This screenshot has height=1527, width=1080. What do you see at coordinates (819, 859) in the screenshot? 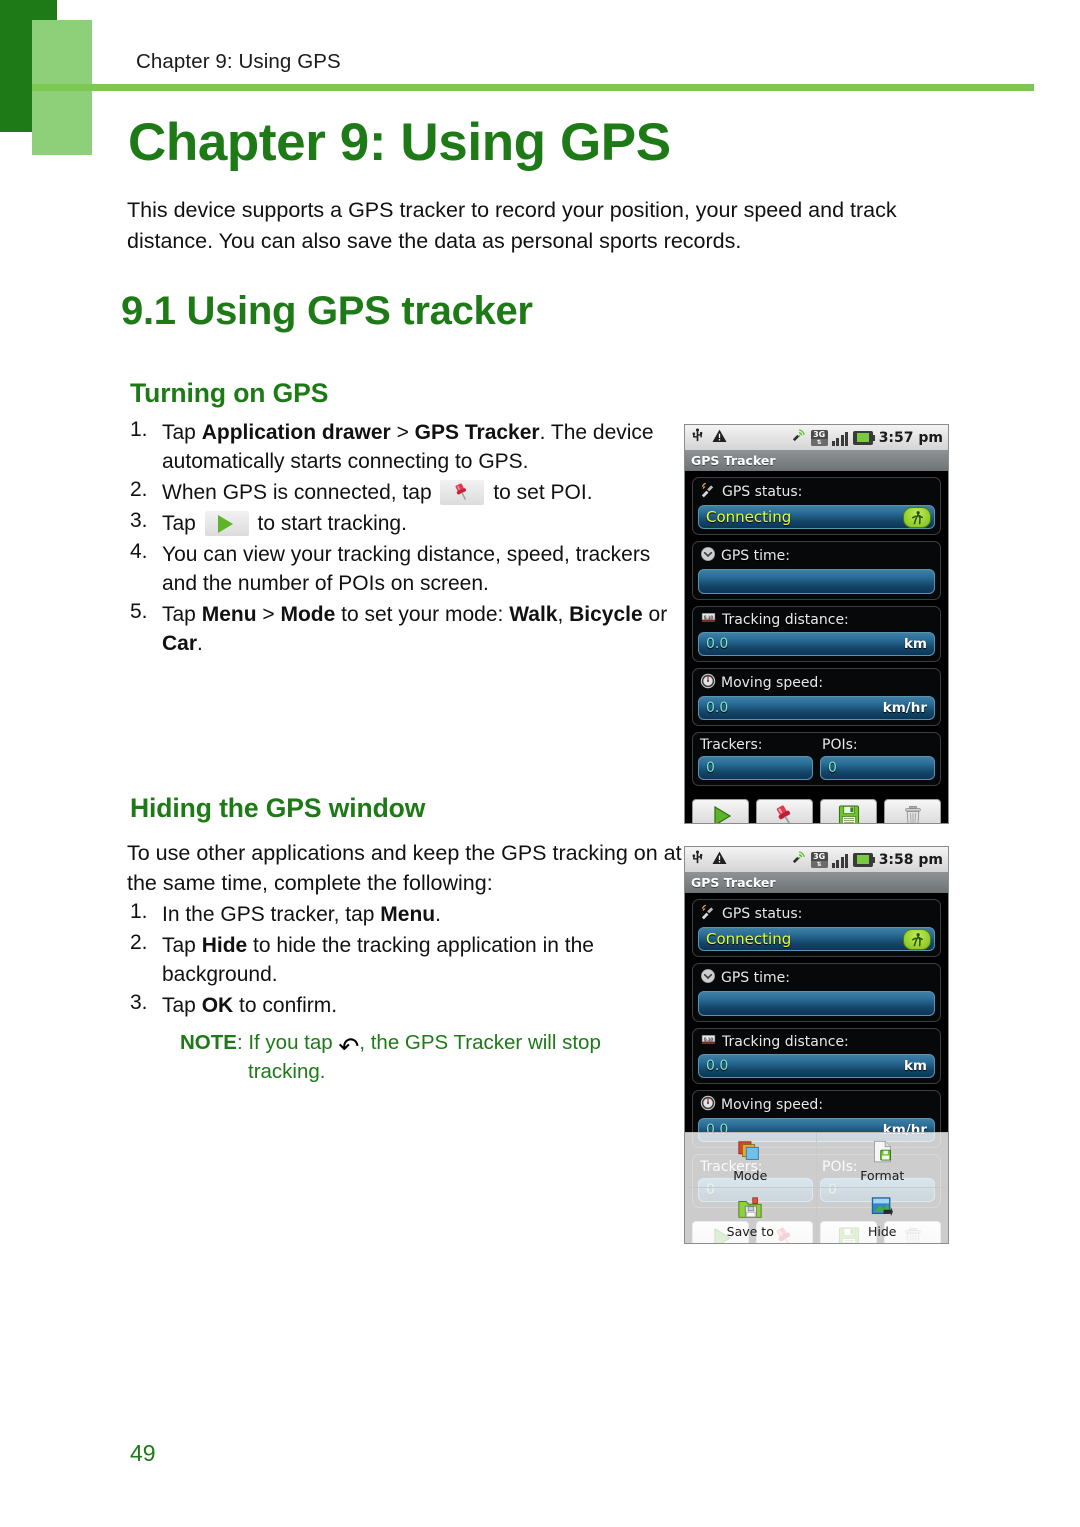
I see `3g-icon: 3G ⇅` at bounding box center [819, 859].